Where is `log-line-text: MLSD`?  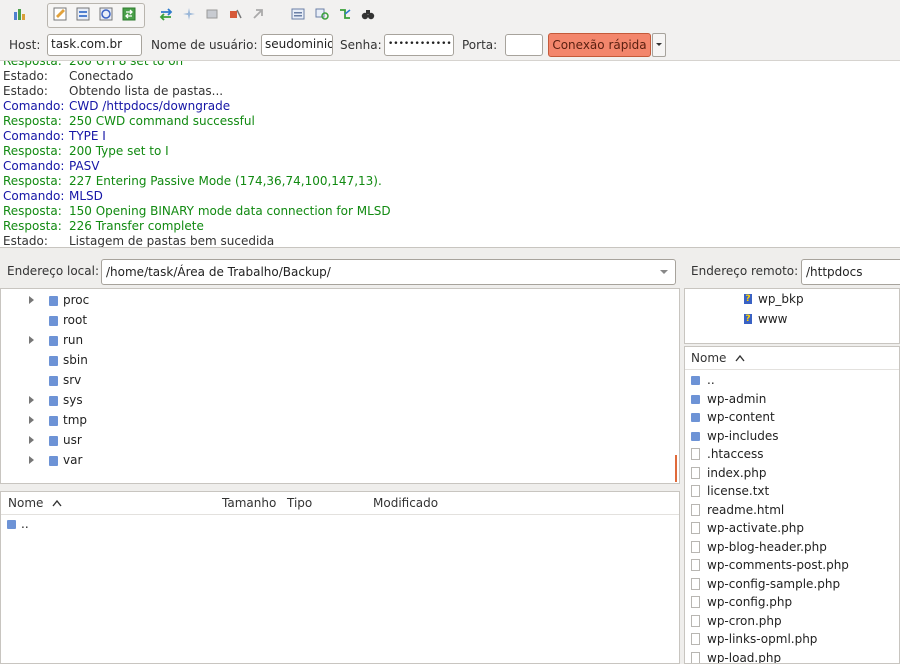 log-line-text: MLSD is located at coordinates (86, 196).